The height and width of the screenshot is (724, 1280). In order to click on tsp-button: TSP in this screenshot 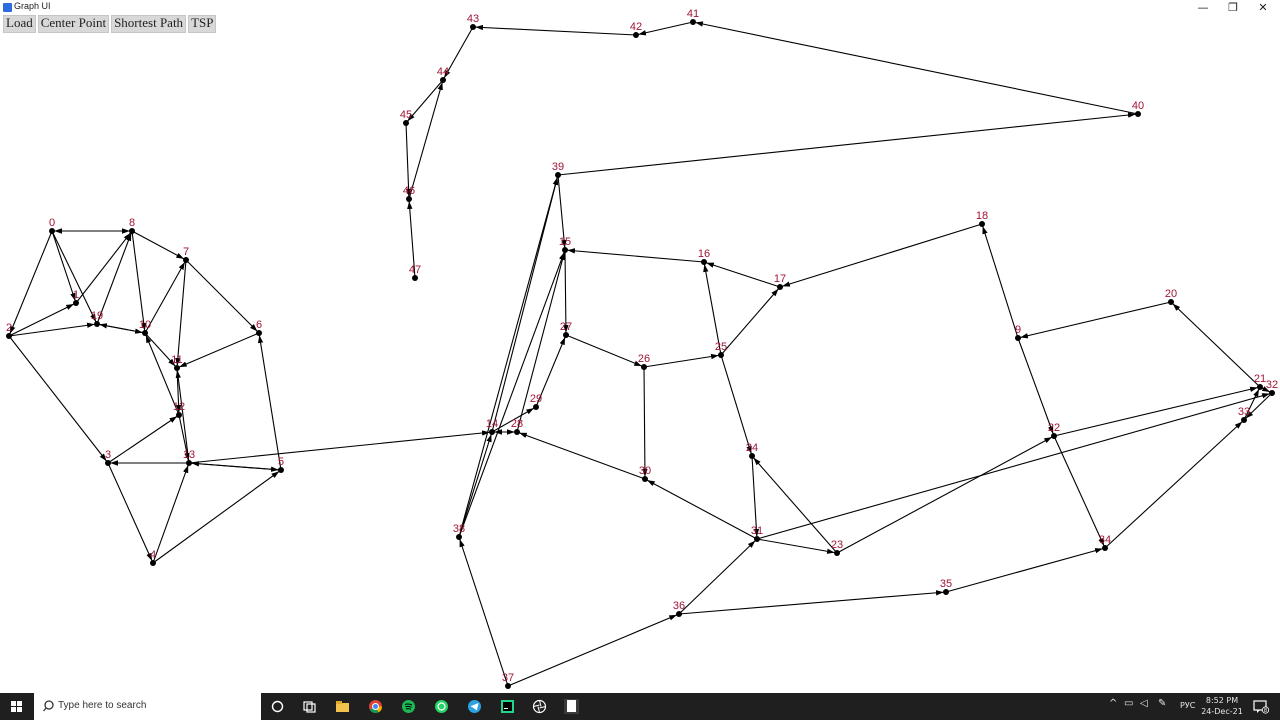, I will do `click(202, 24)`.